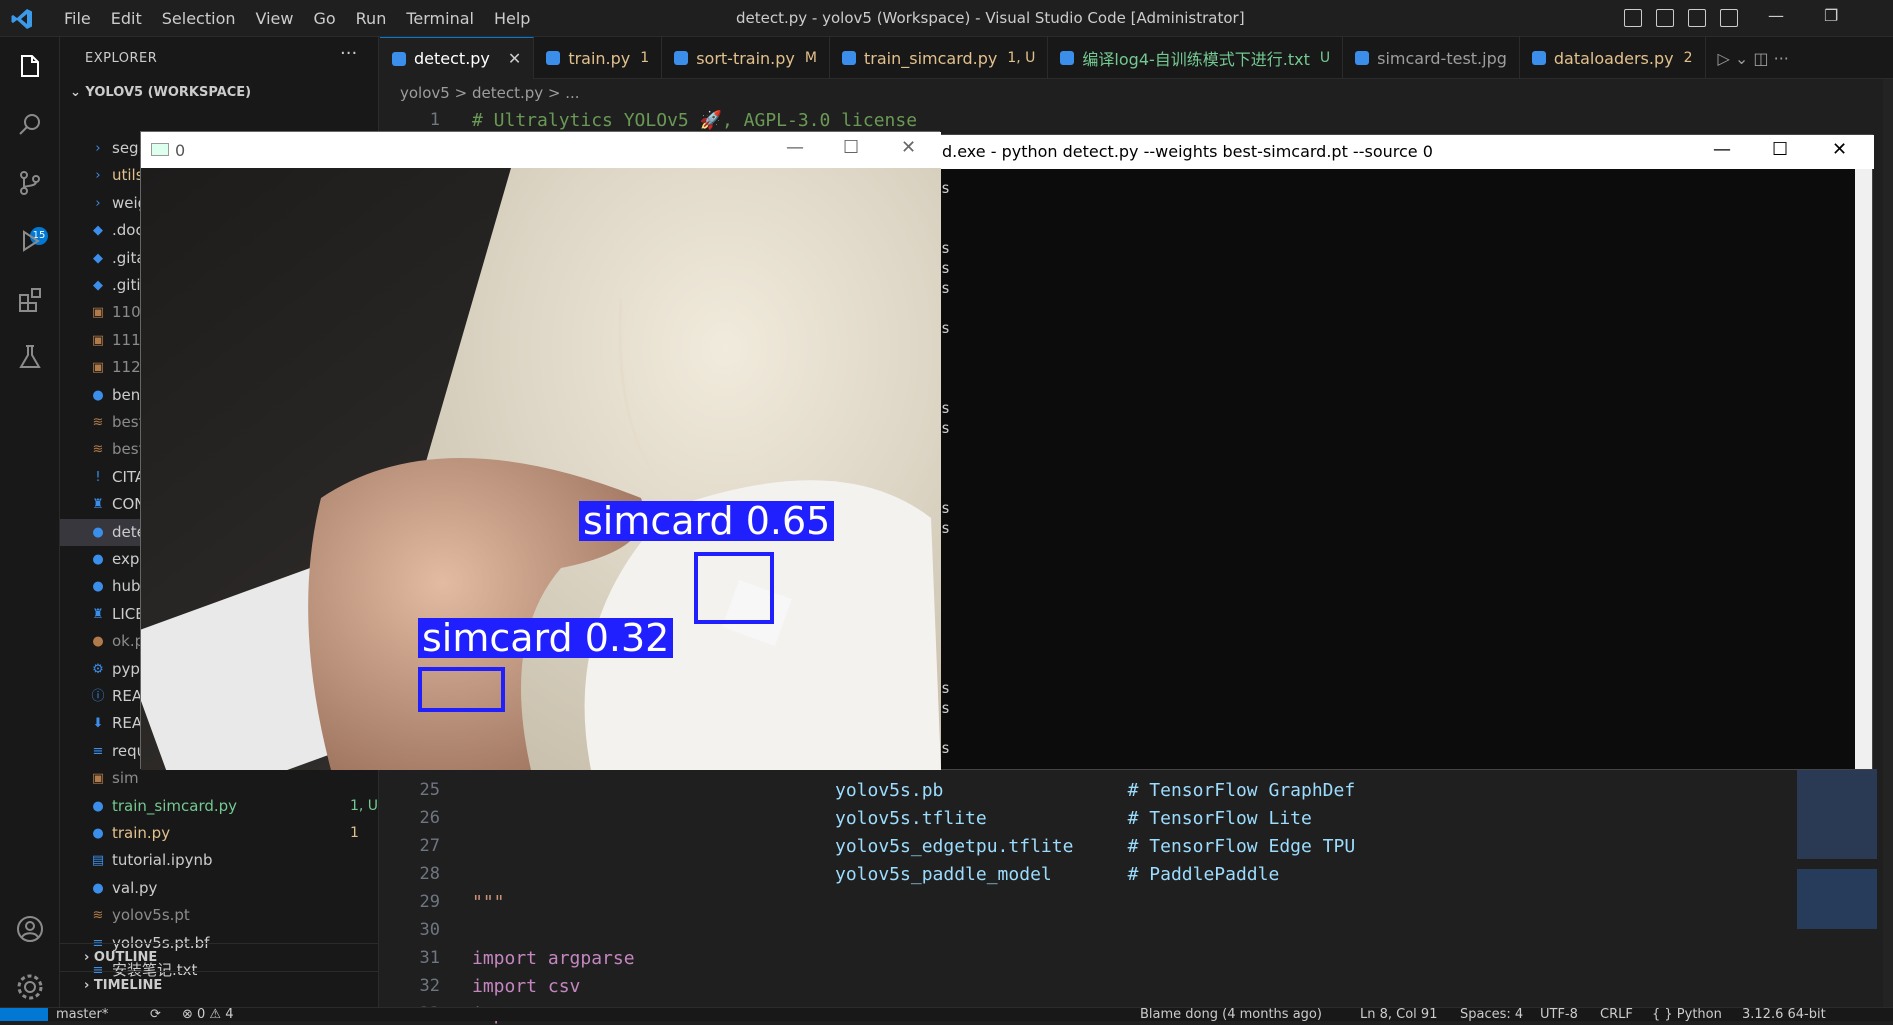 This screenshot has width=1893, height=1025. Describe the element at coordinates (348, 53) in the screenshot. I see `more-actions-icon: ···` at that location.